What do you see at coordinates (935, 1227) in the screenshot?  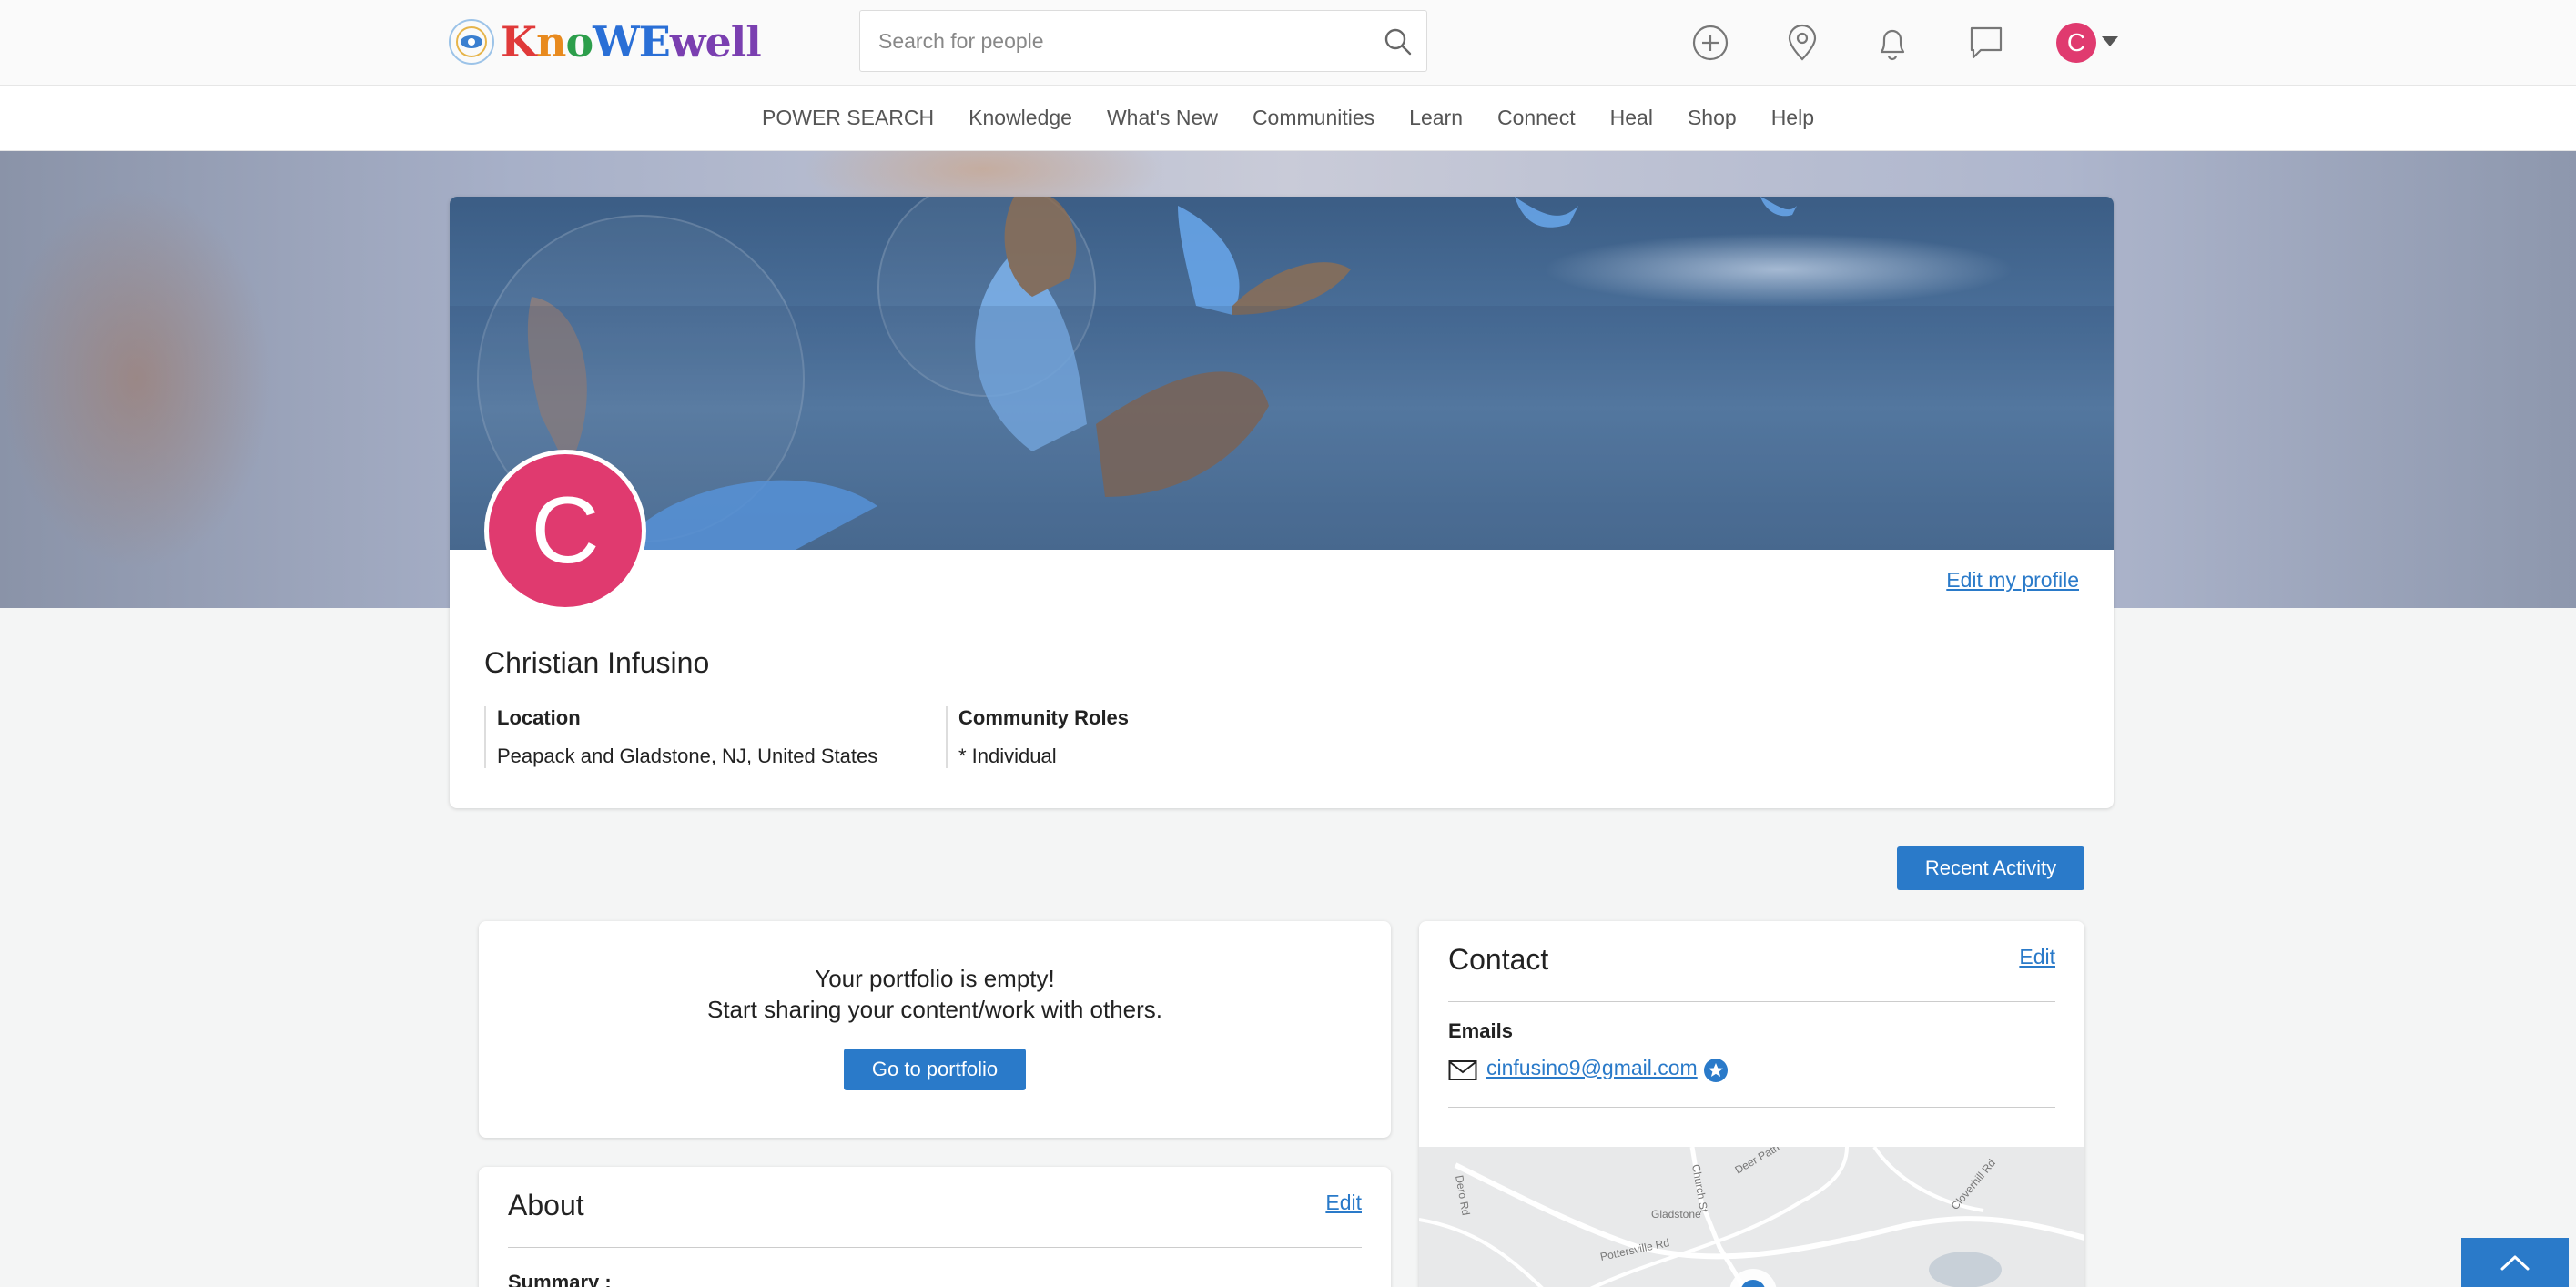 I see `about-card: About Edit Summary :` at bounding box center [935, 1227].